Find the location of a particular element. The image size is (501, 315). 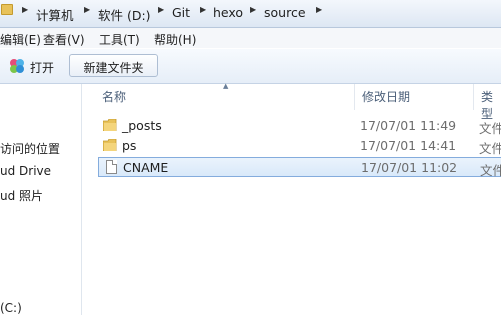

open-button: 打开 is located at coordinates (33, 66).